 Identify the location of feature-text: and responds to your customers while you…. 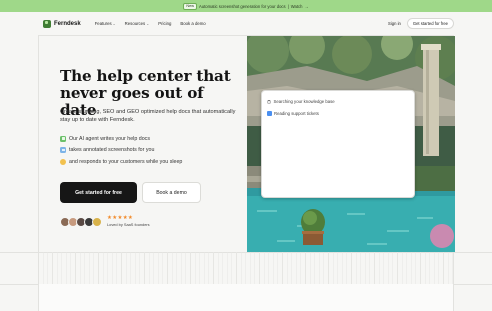
(126, 161).